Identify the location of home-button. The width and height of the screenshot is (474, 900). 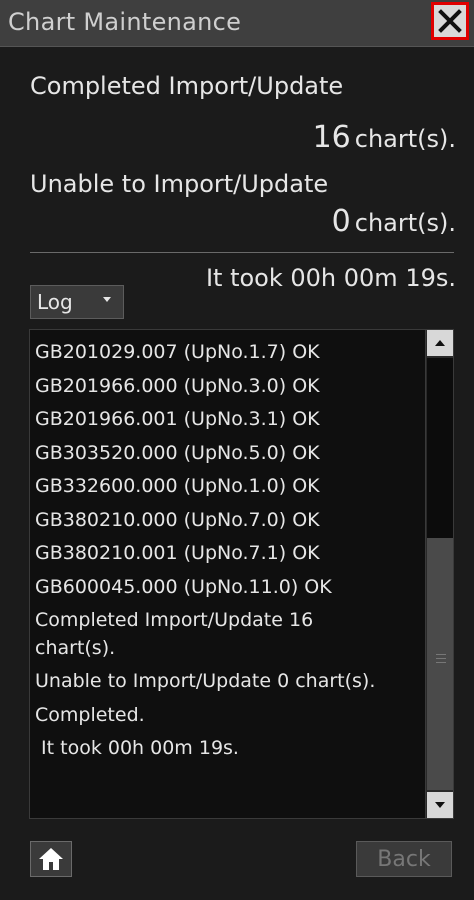
(51, 859).